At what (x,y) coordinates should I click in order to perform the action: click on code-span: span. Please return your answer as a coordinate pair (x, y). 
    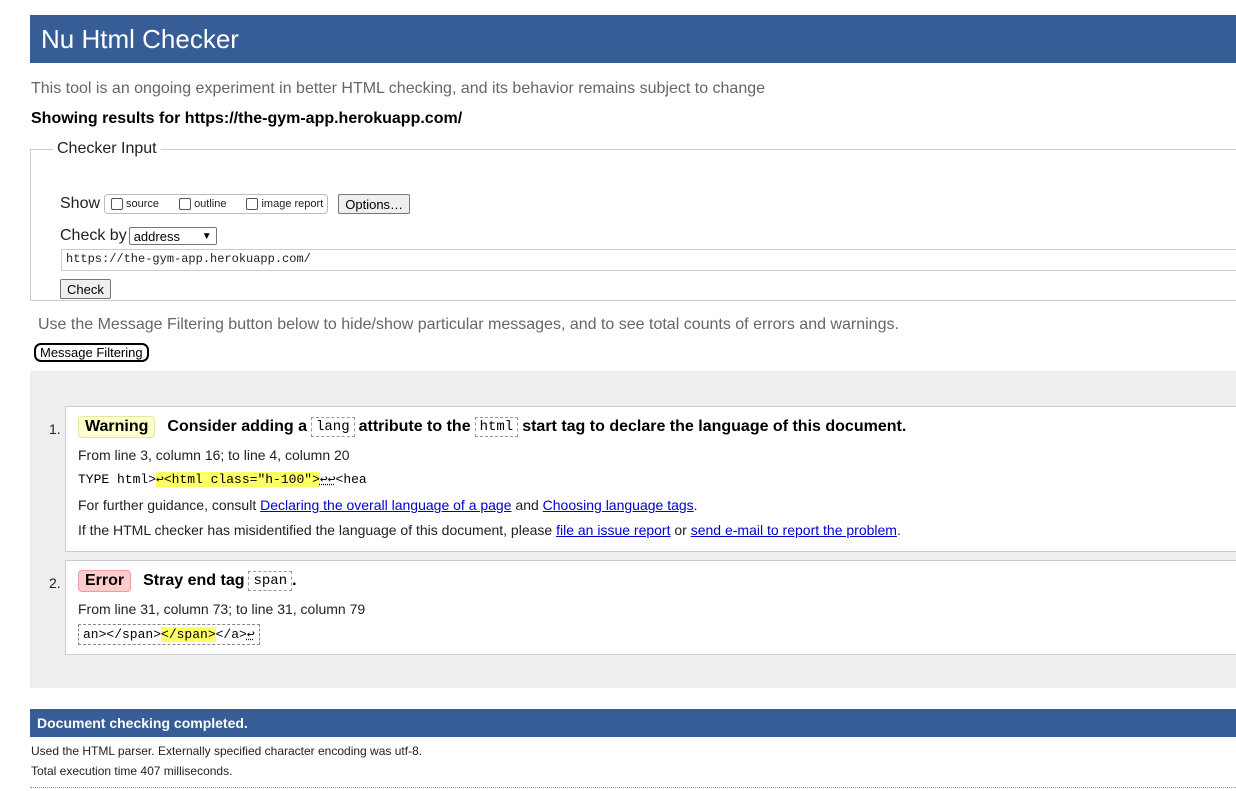
    Looking at the image, I should click on (270, 581).